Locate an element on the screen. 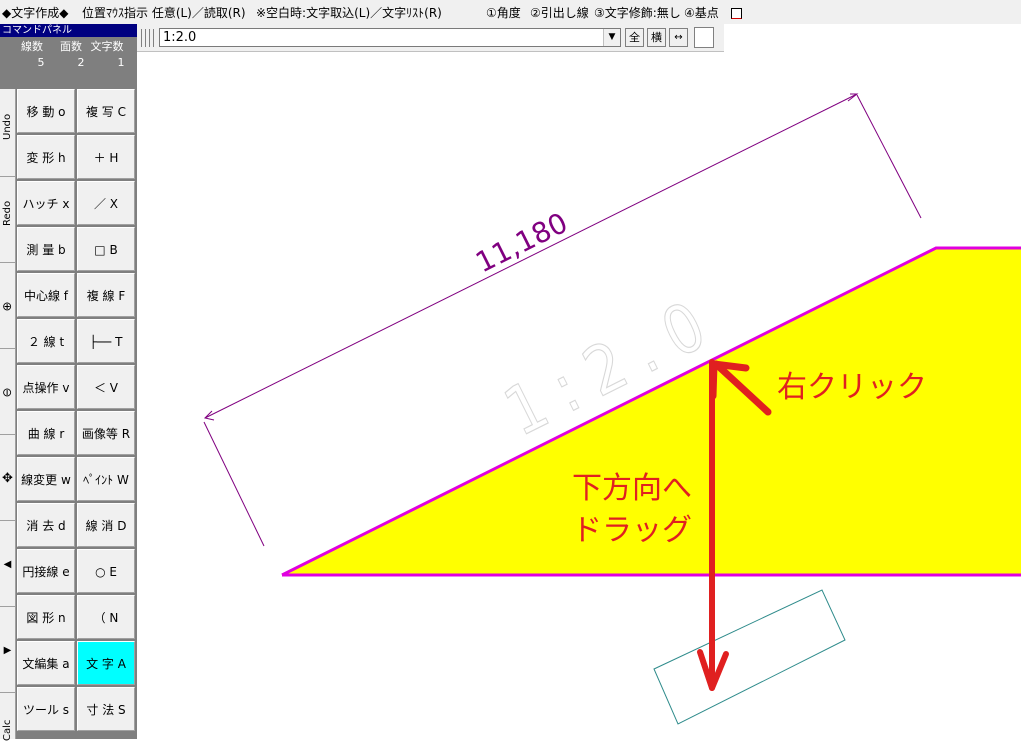 This screenshot has height=741, width=1021. extension-line-right is located at coordinates (889, 156).